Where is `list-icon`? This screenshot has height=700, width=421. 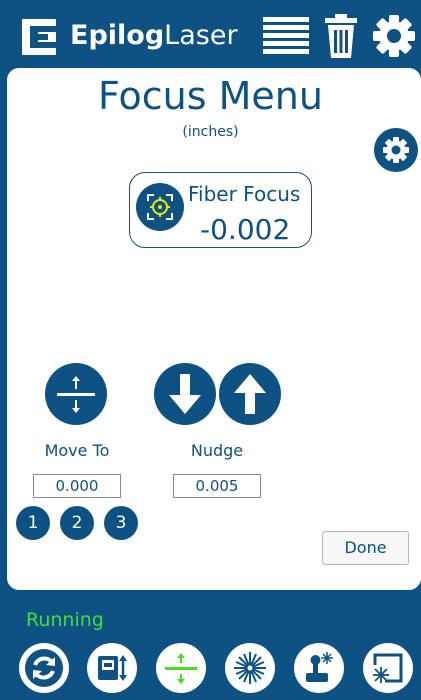 list-icon is located at coordinates (286, 35).